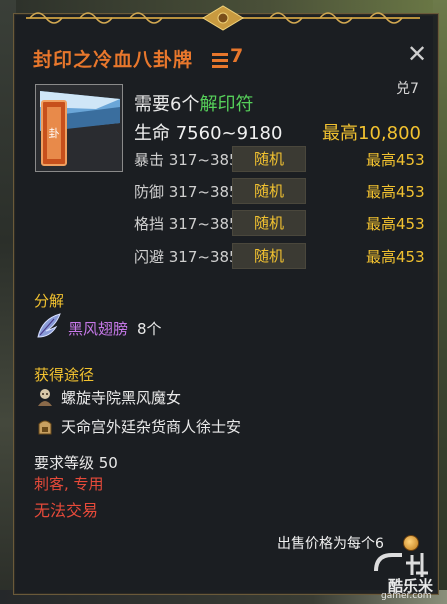 The height and width of the screenshot is (604, 447). I want to click on wing-icon, so click(49, 325).